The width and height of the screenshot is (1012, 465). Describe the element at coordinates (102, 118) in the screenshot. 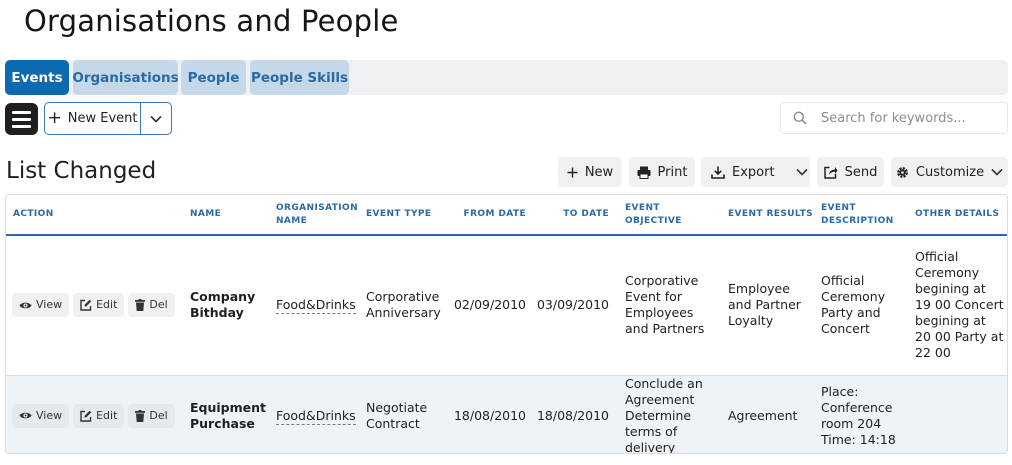

I see `new-event-label: New Event` at that location.